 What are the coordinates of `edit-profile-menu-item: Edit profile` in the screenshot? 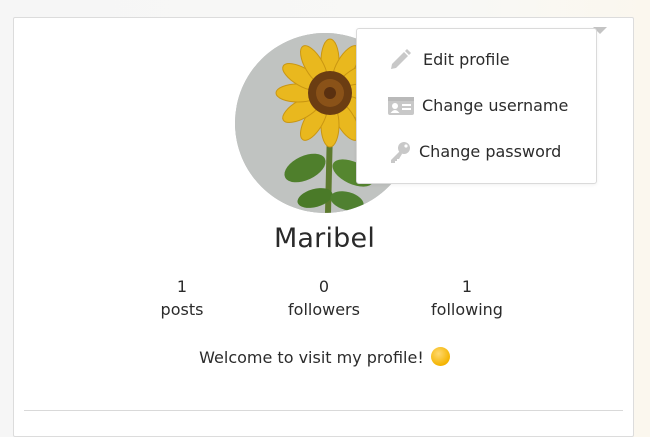 It's located at (476, 59).